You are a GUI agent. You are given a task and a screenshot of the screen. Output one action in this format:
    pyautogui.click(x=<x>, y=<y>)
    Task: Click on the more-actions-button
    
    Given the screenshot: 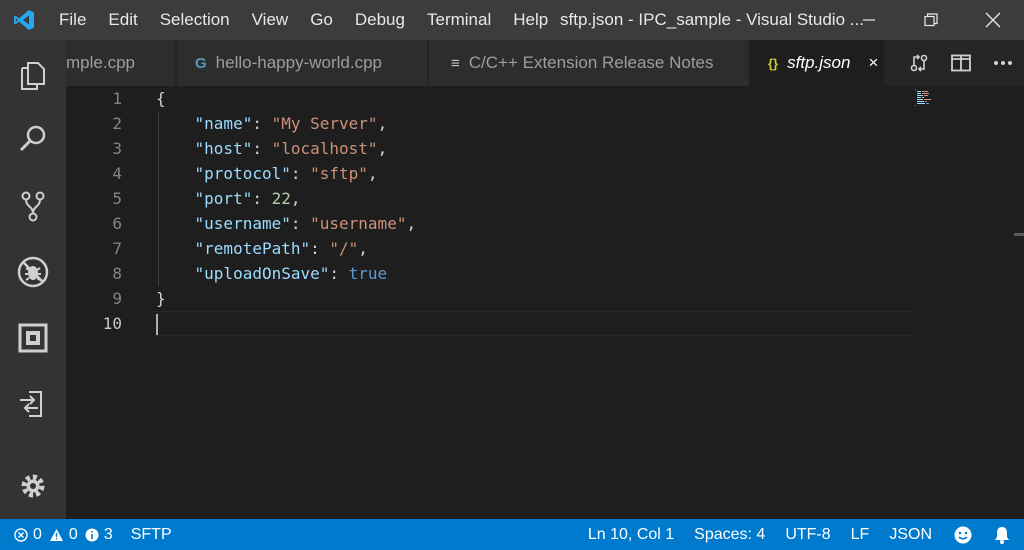 What is the action you would take?
    pyautogui.click(x=1003, y=63)
    